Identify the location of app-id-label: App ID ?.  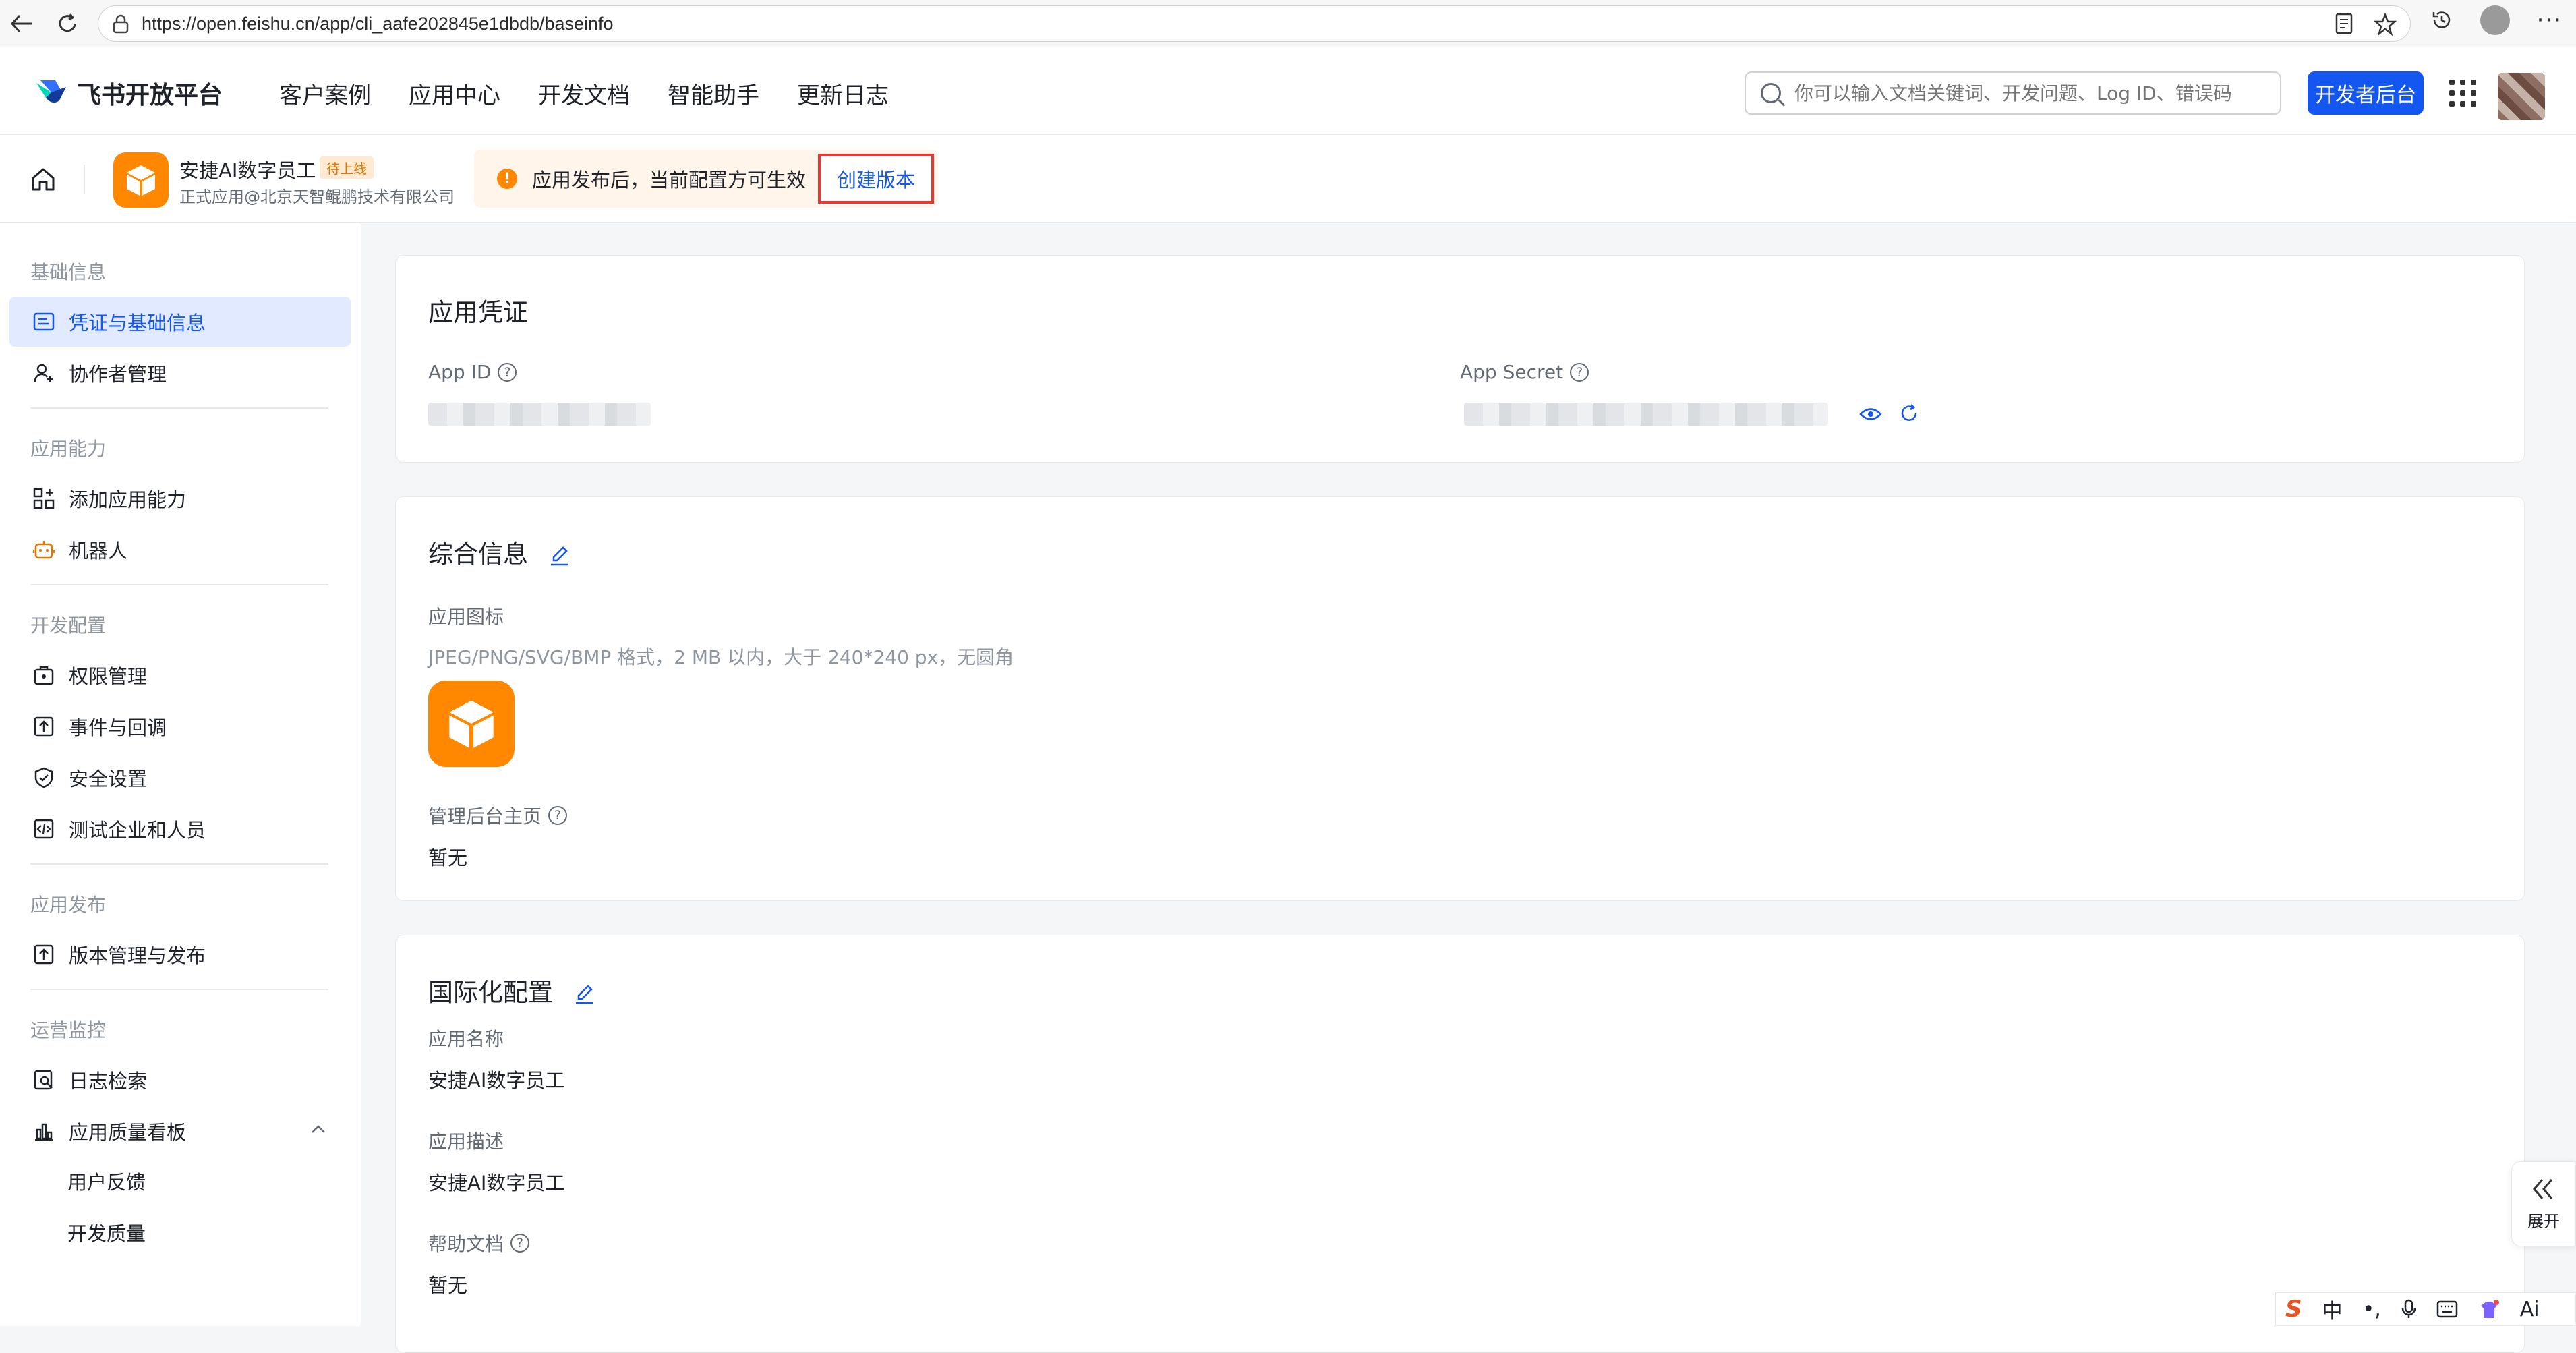
(473, 372).